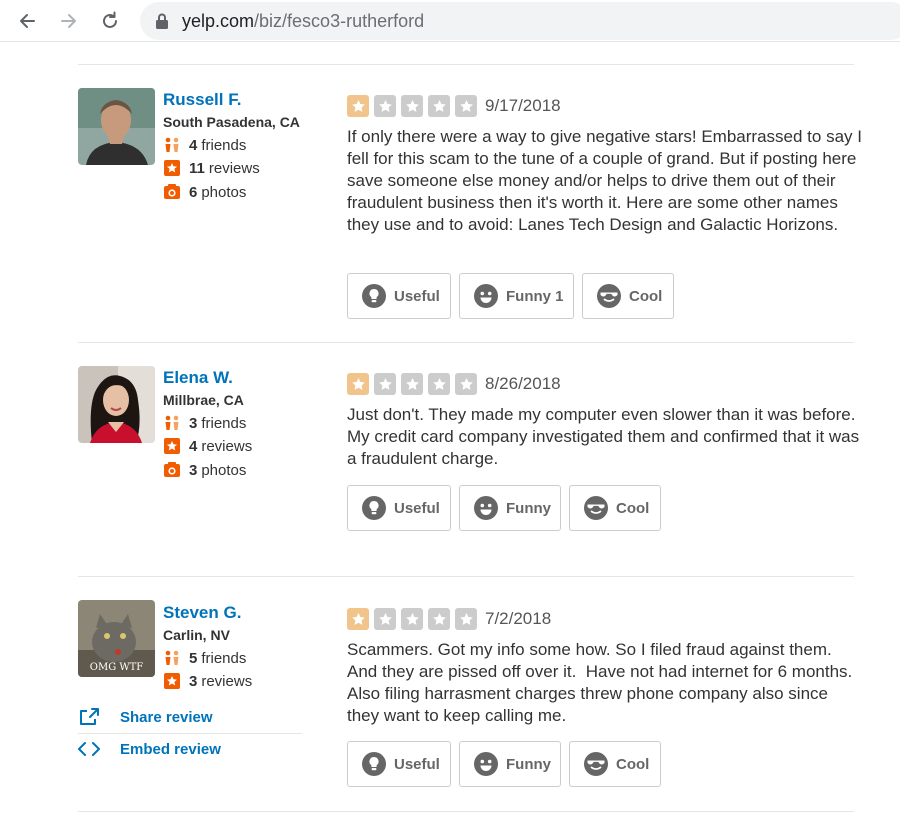  I want to click on reviews-number: 11, so click(197, 168).